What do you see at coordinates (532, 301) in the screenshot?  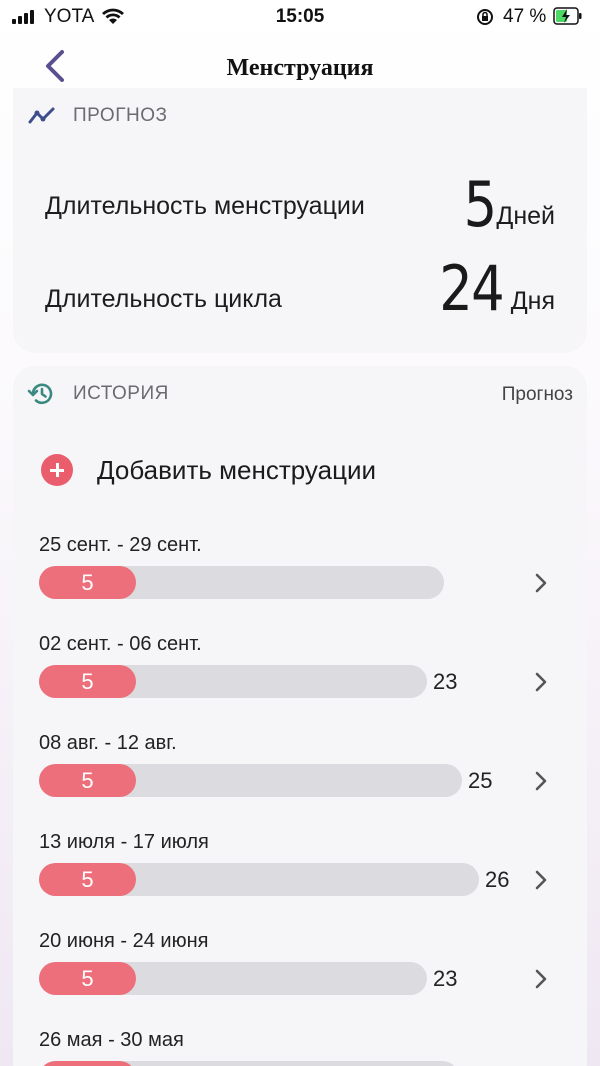 I see `cycle-length-unit: Дня` at bounding box center [532, 301].